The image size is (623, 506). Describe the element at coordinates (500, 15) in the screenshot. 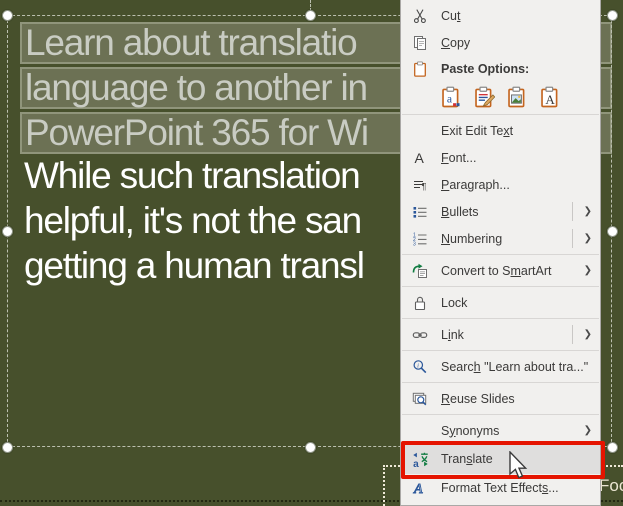

I see `menu-item-cut: Cut` at that location.